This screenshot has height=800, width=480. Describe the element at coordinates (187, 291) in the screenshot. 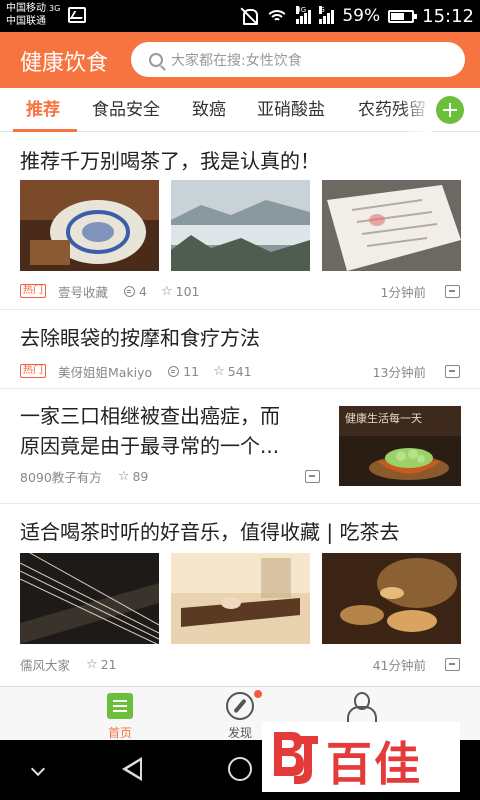

I see `star-count: 101` at that location.